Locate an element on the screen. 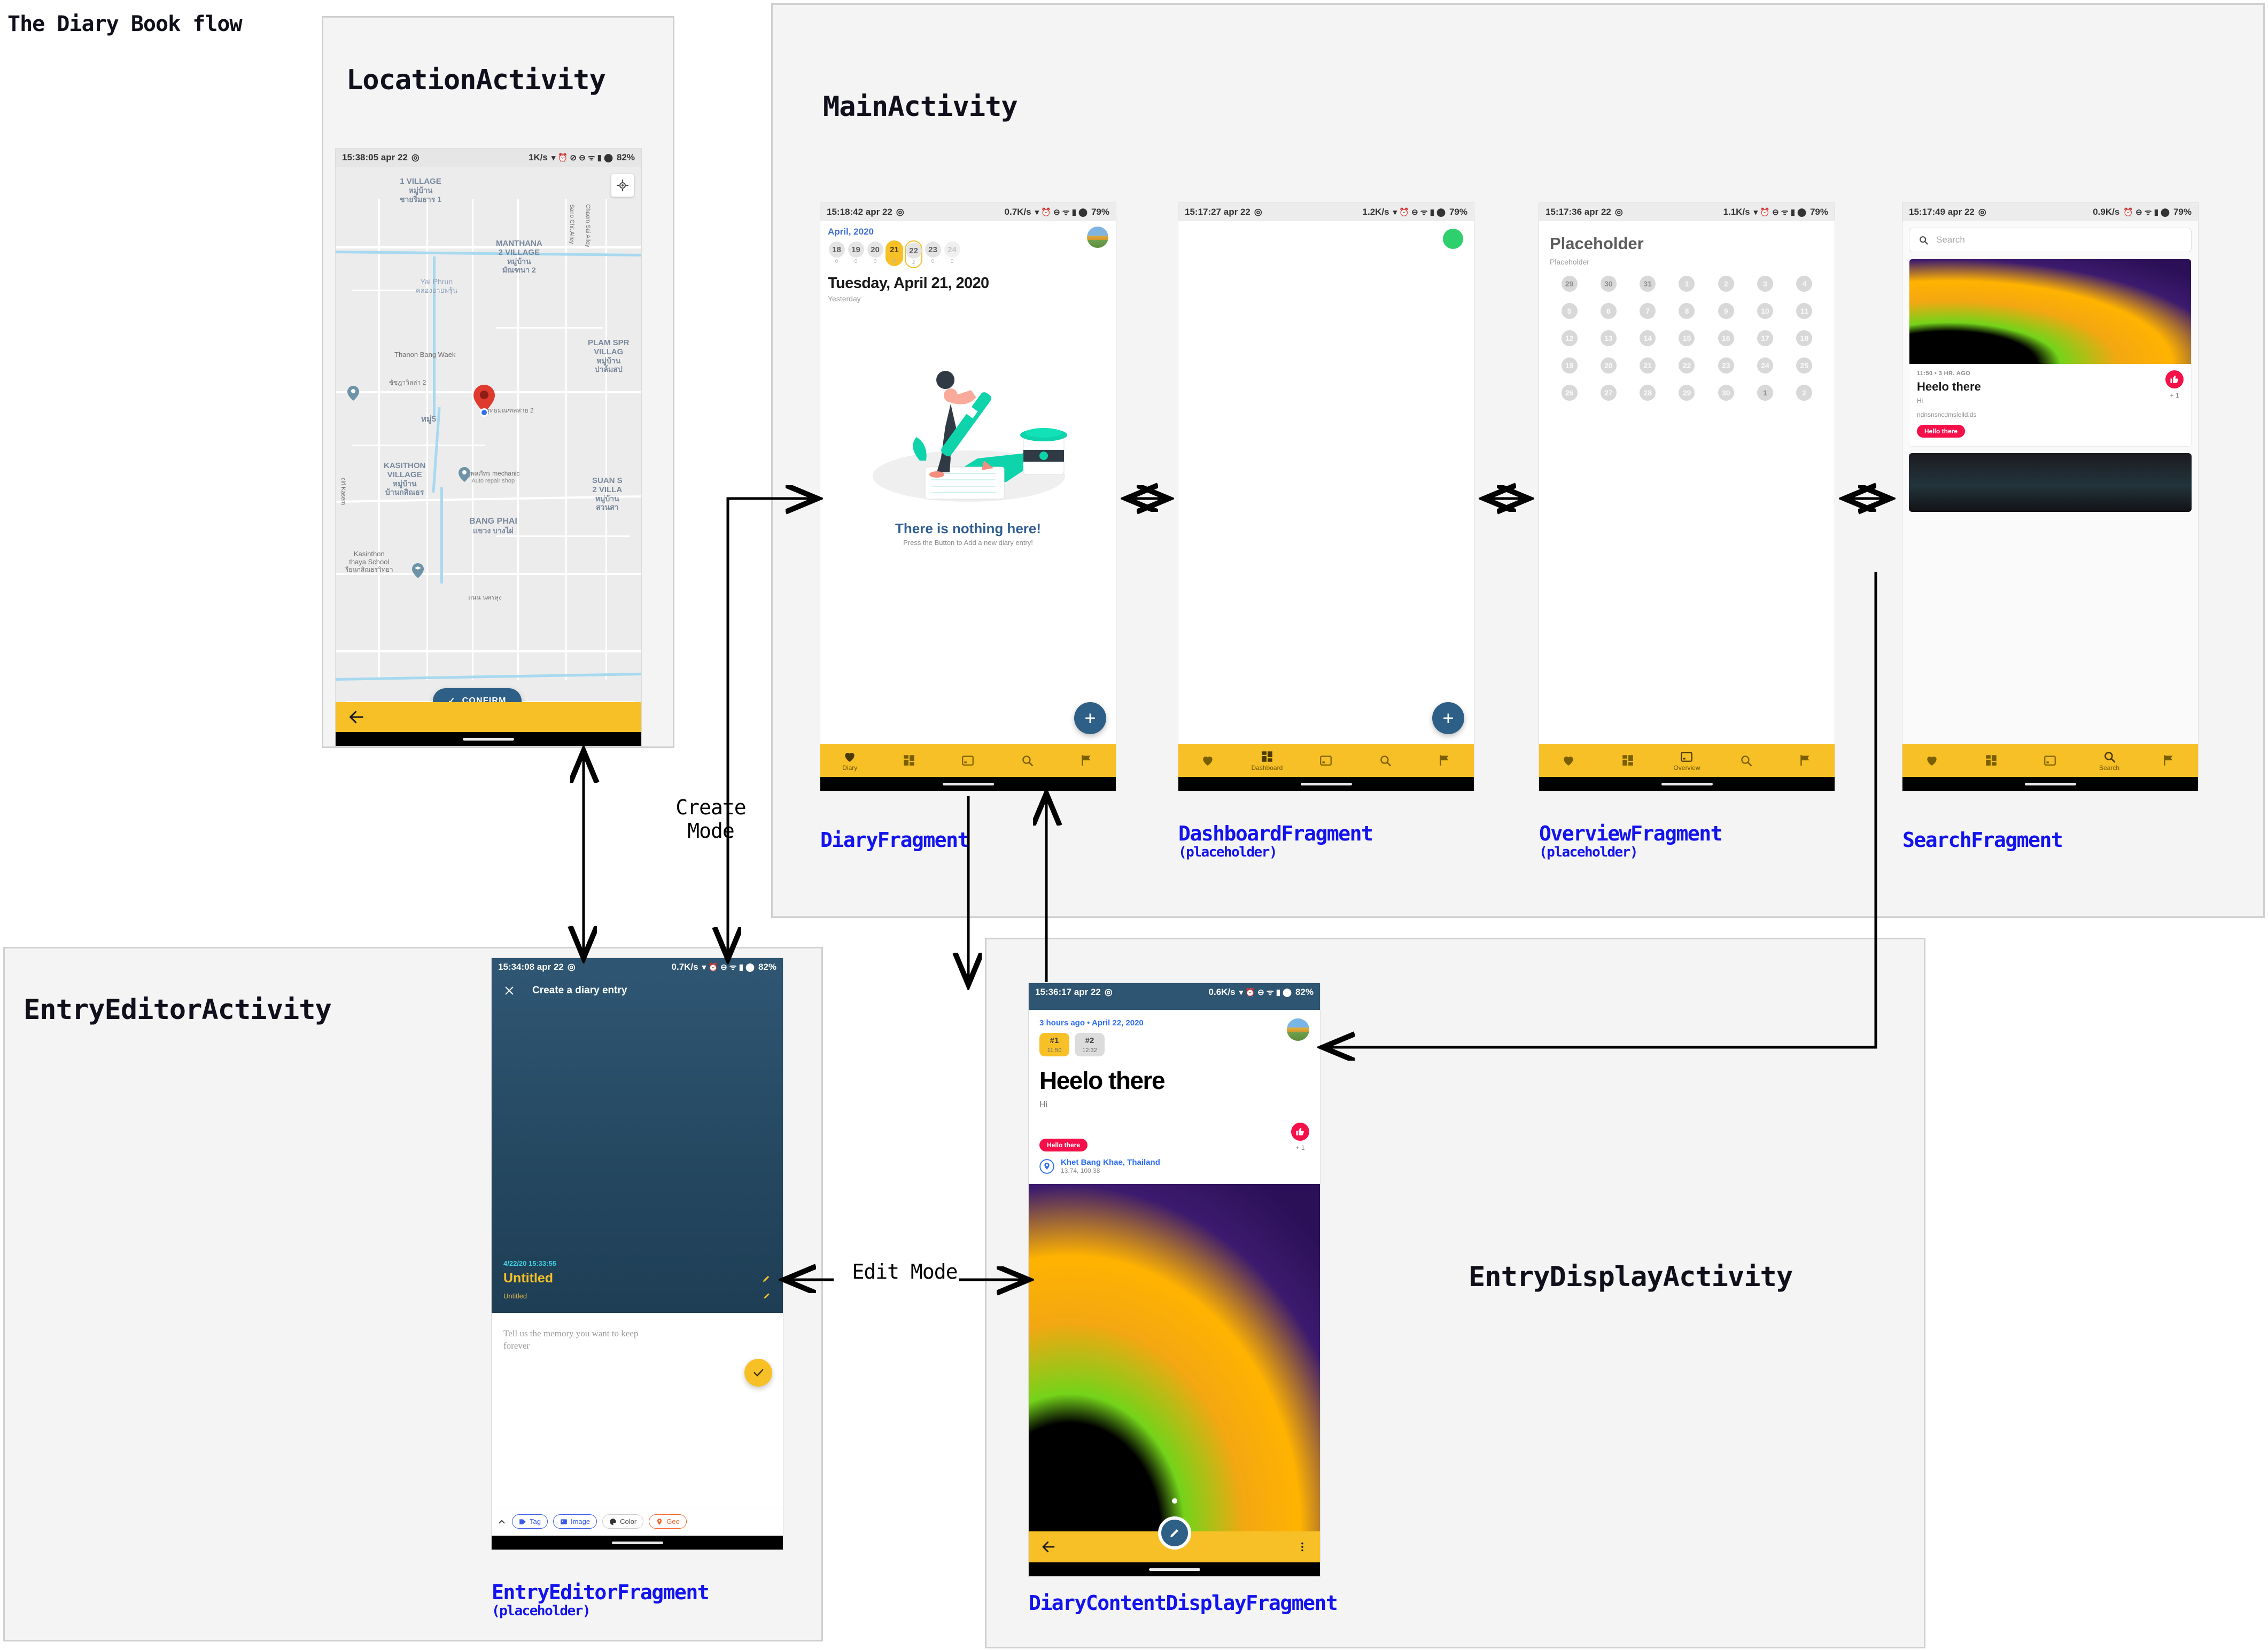 Image resolution: width=2268 pixels, height=1650 pixels. calendar-cell: 17 is located at coordinates (1764, 338).